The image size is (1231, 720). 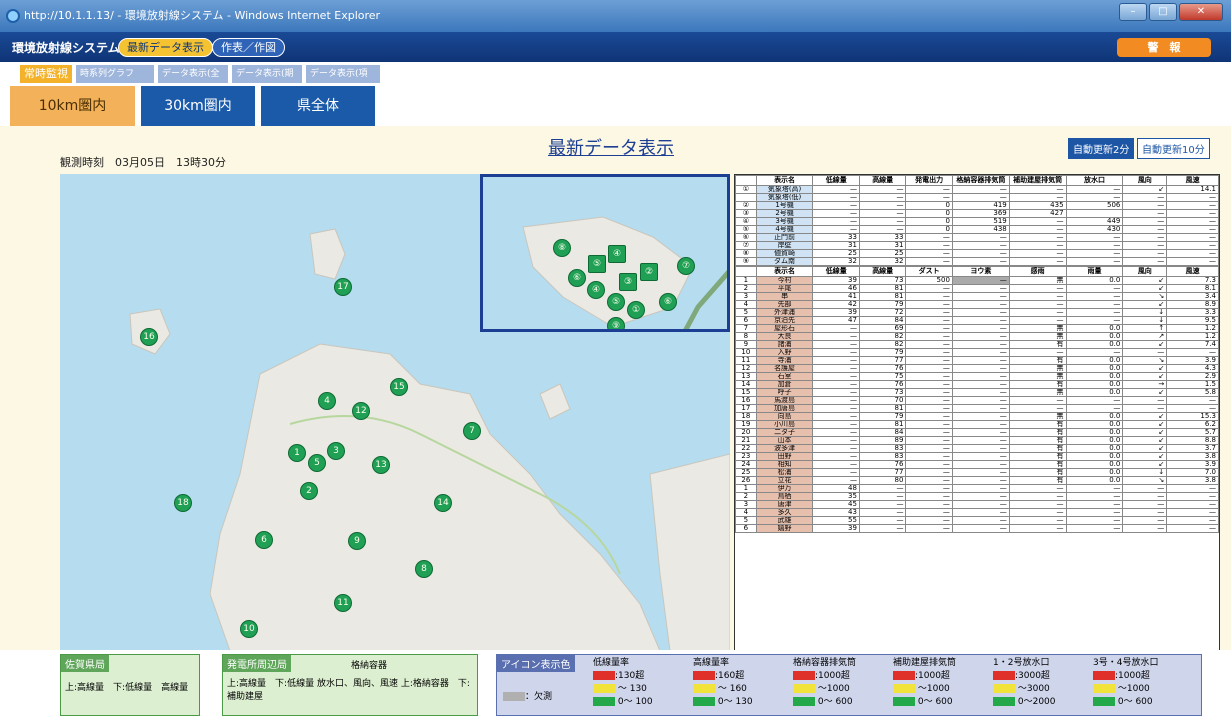 What do you see at coordinates (836, 320) in the screenshot?
I see `table-cell: 47` at bounding box center [836, 320].